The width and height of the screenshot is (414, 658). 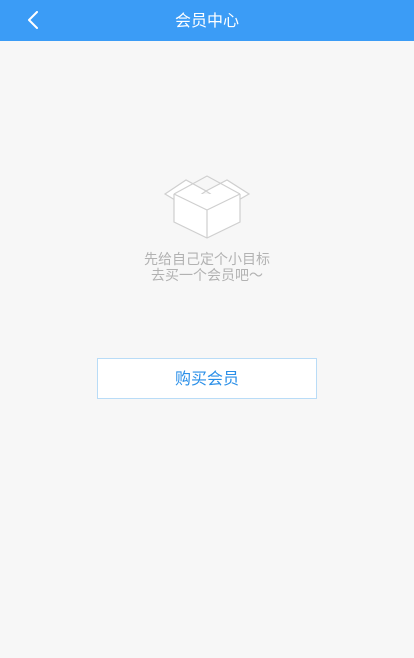 I want to click on empty-state-line-1: 先给自己定个小目标, so click(x=207, y=260).